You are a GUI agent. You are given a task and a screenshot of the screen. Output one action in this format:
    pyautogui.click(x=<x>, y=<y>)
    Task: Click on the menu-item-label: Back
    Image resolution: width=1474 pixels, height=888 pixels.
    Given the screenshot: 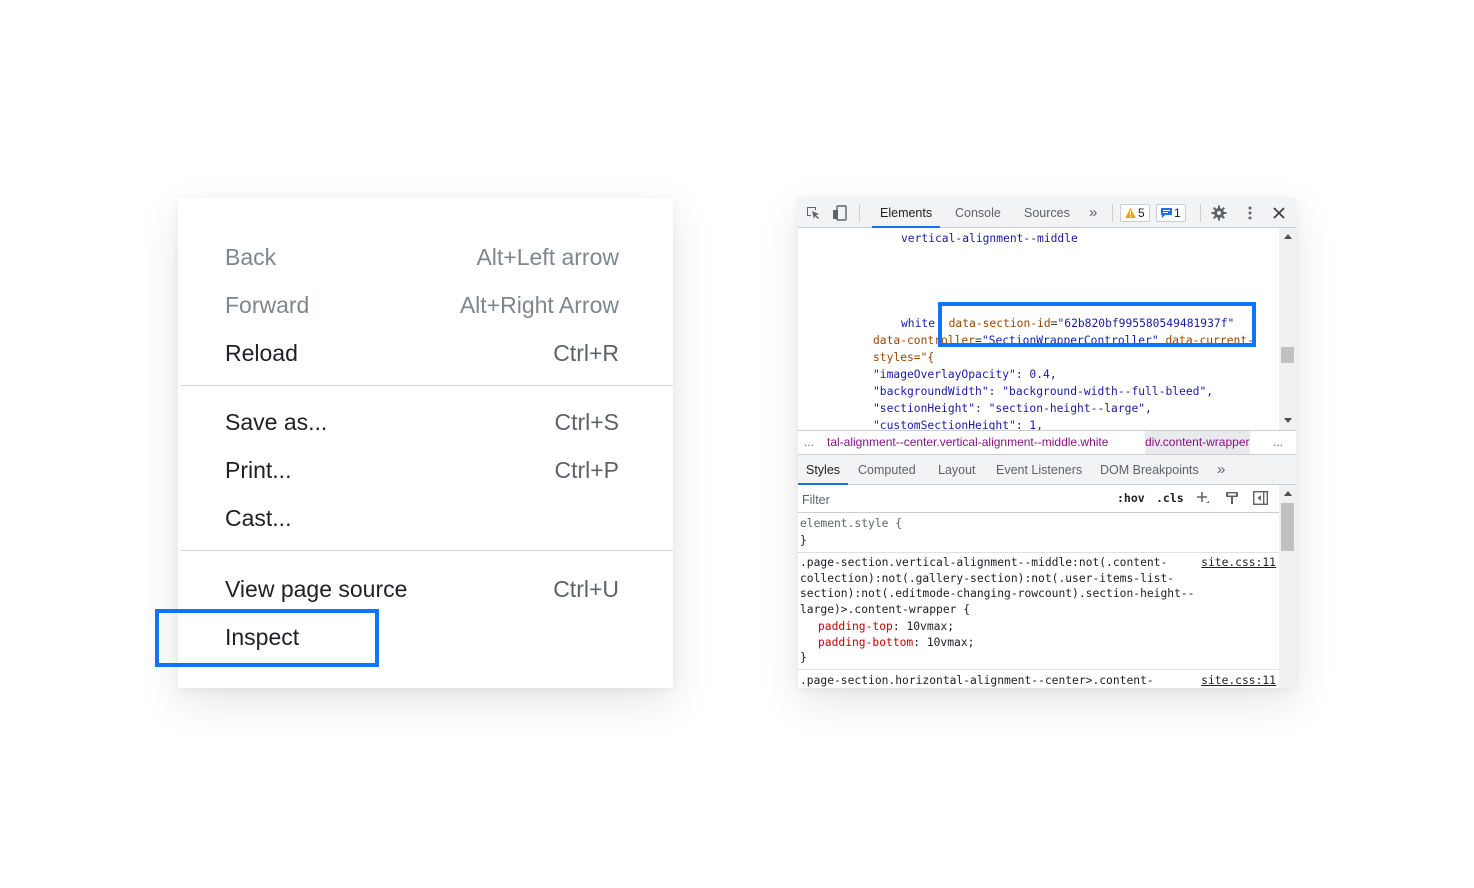 What is the action you would take?
    pyautogui.click(x=251, y=256)
    